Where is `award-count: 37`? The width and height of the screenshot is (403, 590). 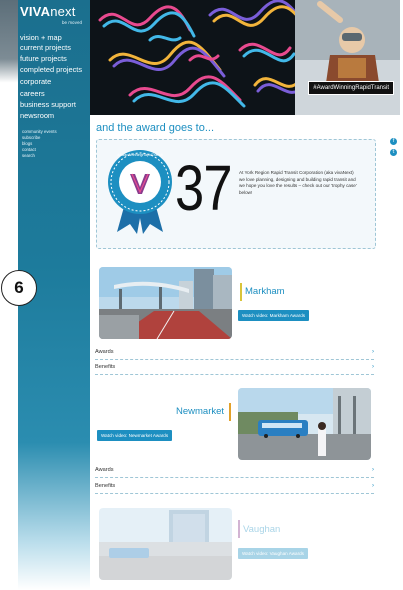
award-count: 37 is located at coordinates (204, 188).